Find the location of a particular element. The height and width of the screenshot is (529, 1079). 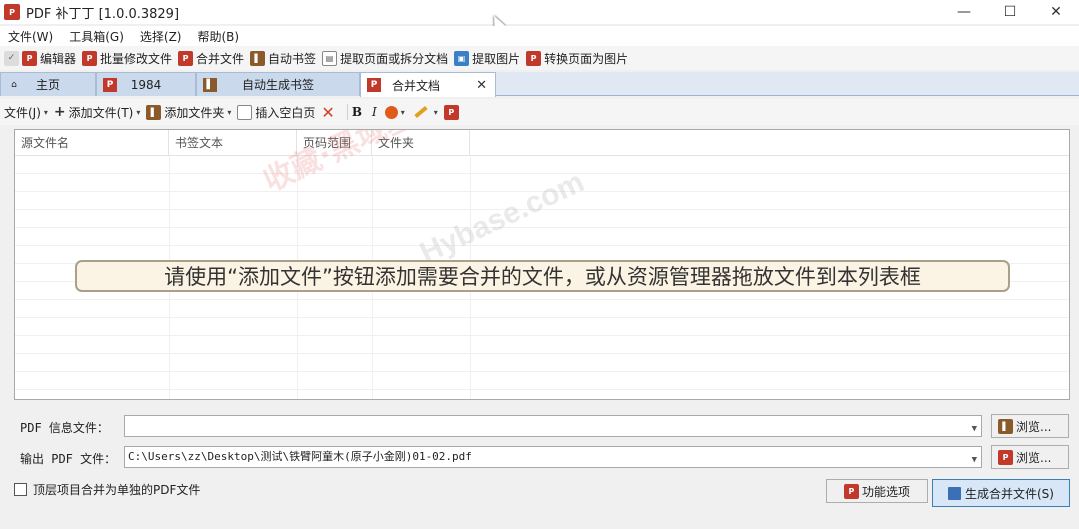

quick-extract-images-label: 提取图片 is located at coordinates (496, 58).